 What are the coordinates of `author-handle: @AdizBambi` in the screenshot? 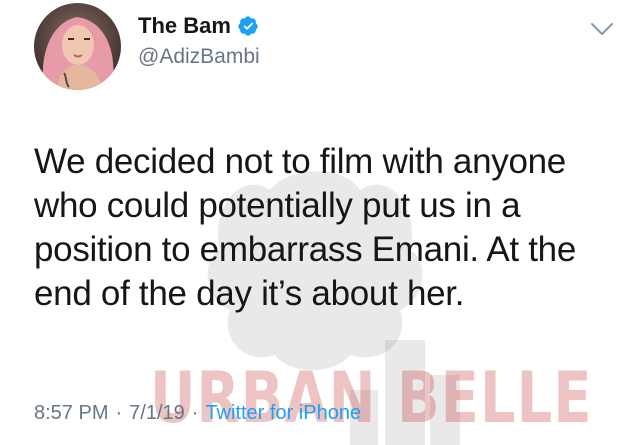 It's located at (199, 57).